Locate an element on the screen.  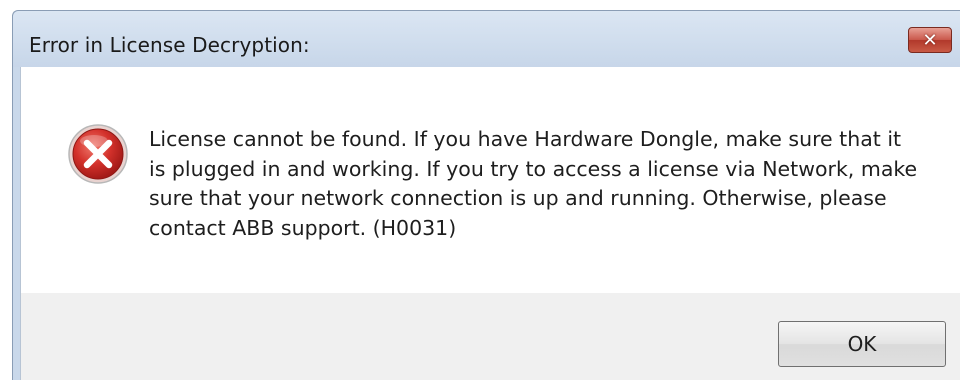
dialog-title: Error in License Decryption: is located at coordinates (169, 45).